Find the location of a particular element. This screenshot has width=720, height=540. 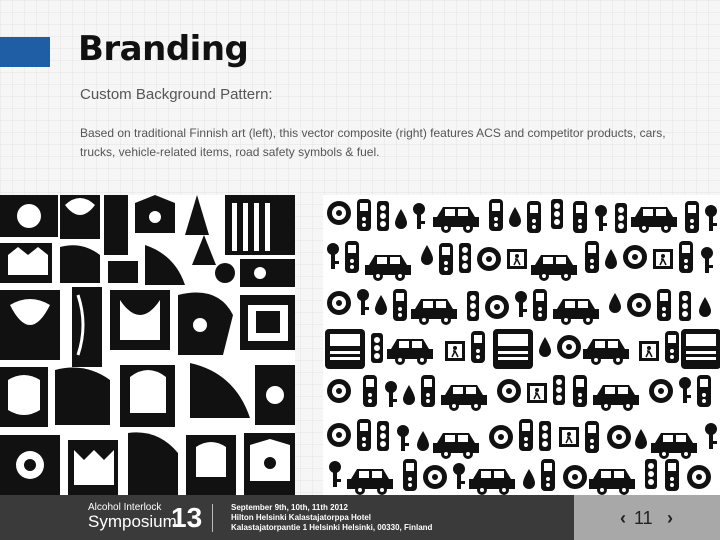

event-venue: Hilton Helsinki Kalastajatorppa Hotel is located at coordinates (301, 517).